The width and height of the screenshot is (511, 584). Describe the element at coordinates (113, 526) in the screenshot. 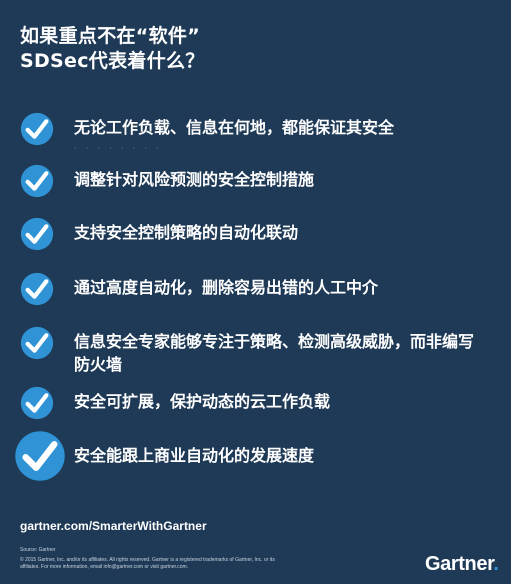

I see `footer-url: gartner.com/SmarterWithGartner` at that location.